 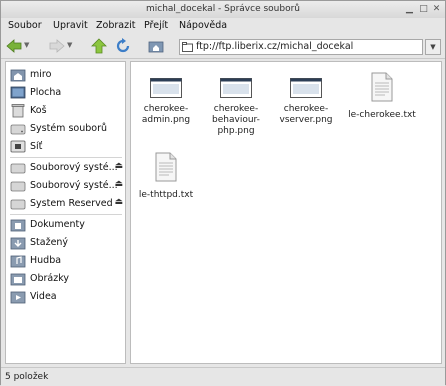 I want to click on status-bar: 5 položek, so click(x=223, y=376).